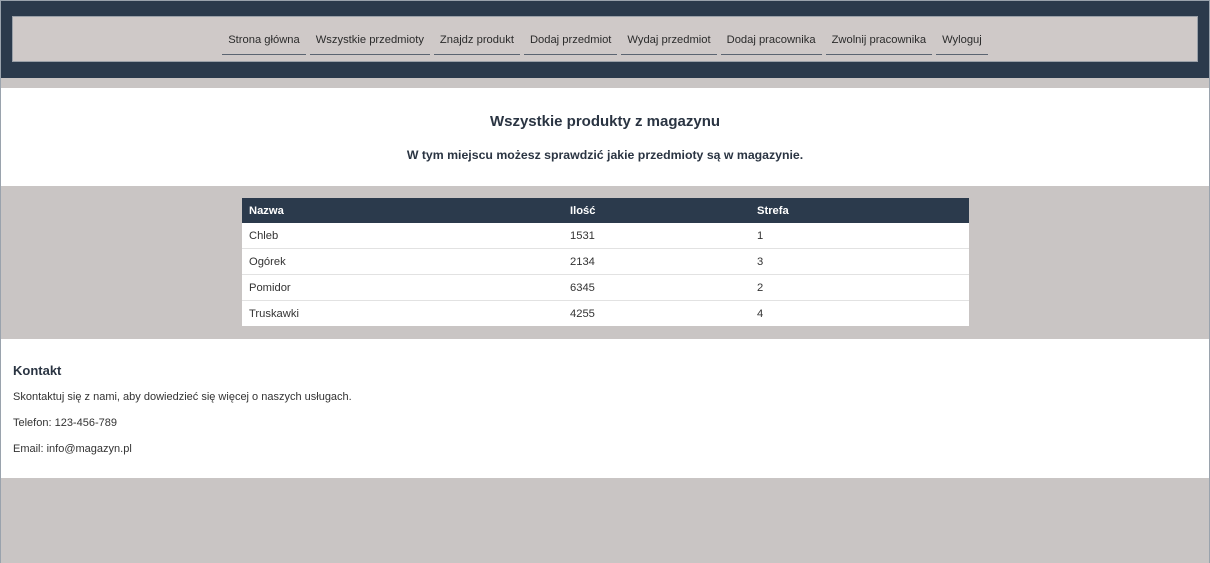  What do you see at coordinates (760, 313) in the screenshot?
I see `cell-zone: 4` at bounding box center [760, 313].